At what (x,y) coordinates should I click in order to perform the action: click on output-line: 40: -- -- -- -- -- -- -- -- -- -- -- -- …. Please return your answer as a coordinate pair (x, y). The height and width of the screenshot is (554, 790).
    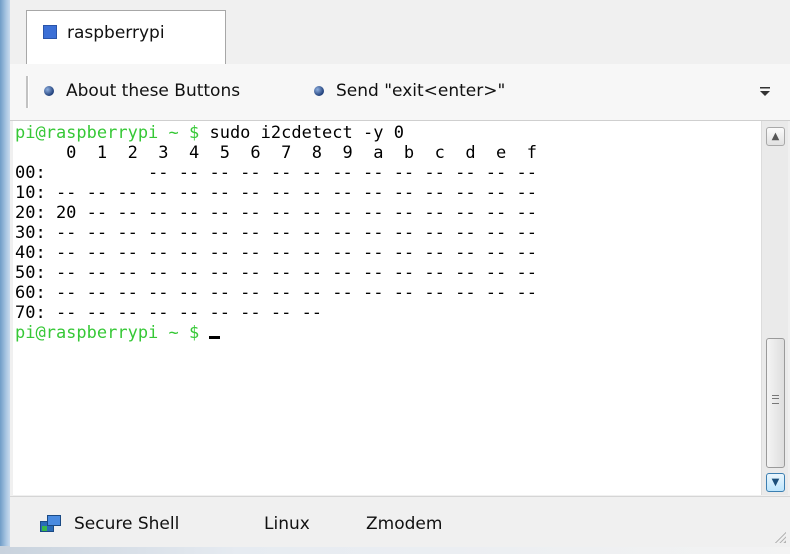
    Looking at the image, I should click on (276, 253).